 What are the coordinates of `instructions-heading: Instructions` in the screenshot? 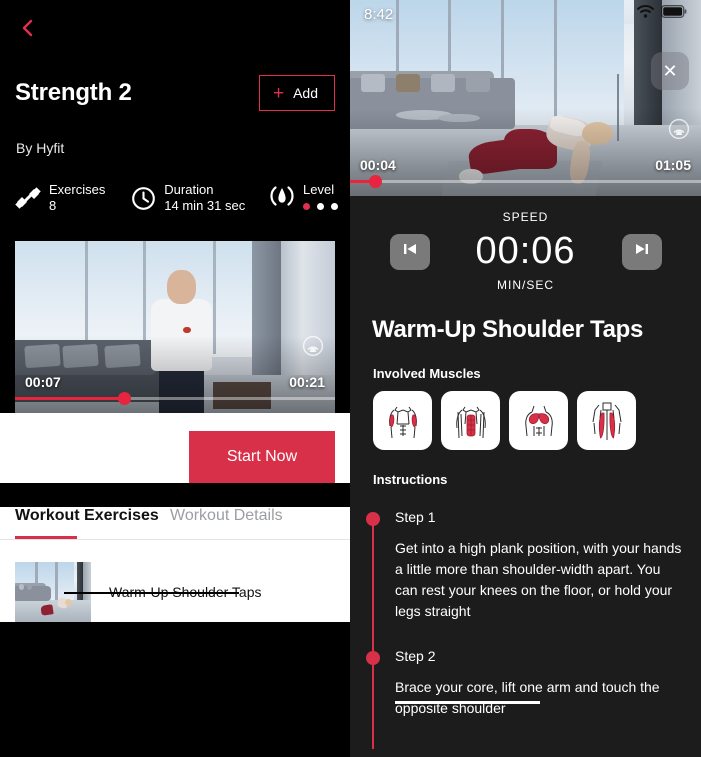 It's located at (410, 479).